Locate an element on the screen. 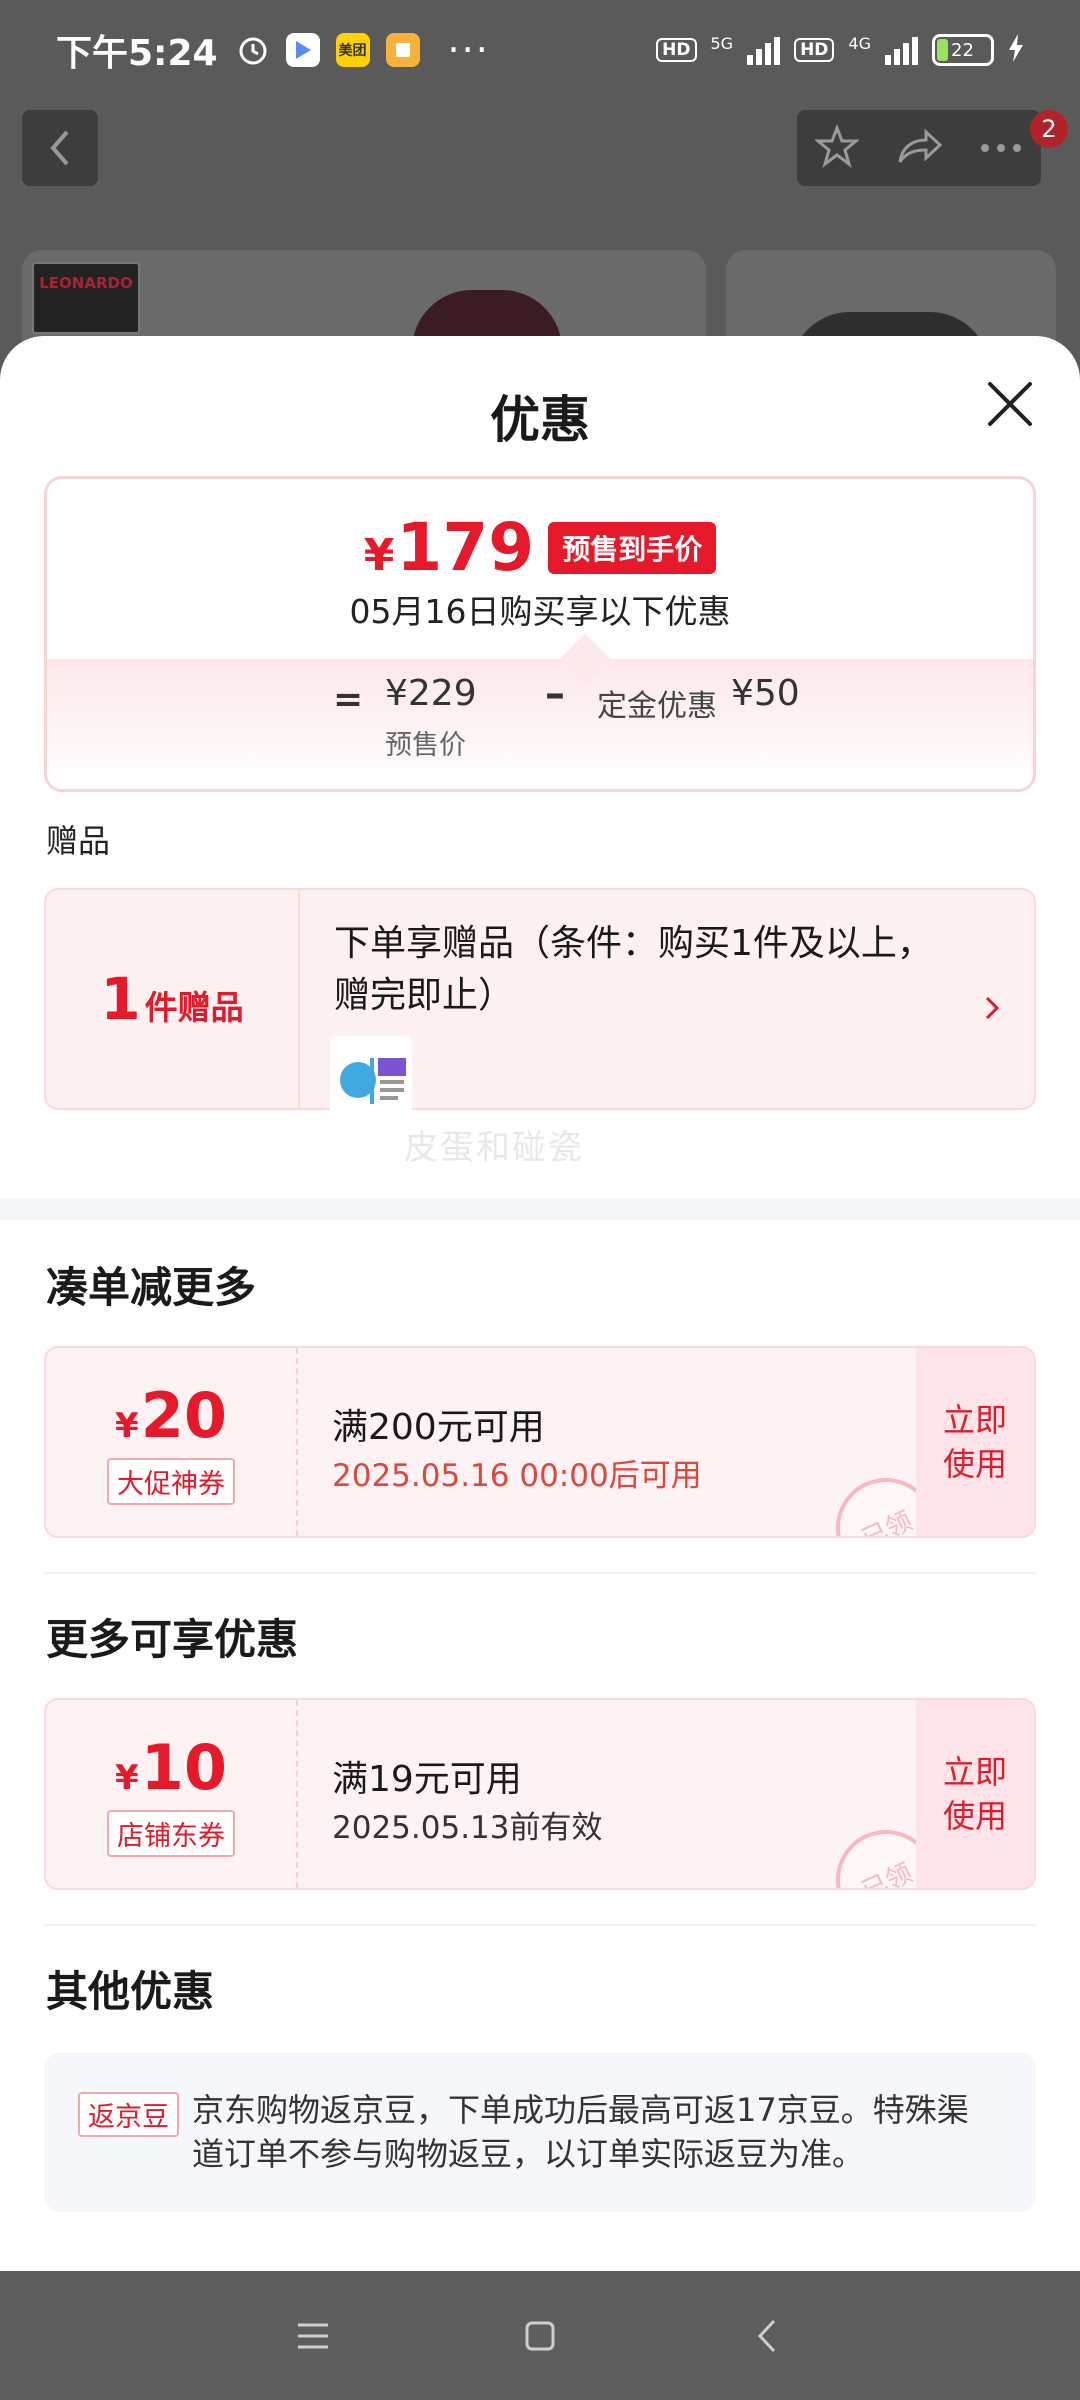 This screenshot has width=1080, height=2400. jingdou-tag: 返京豆 is located at coordinates (128, 2114).